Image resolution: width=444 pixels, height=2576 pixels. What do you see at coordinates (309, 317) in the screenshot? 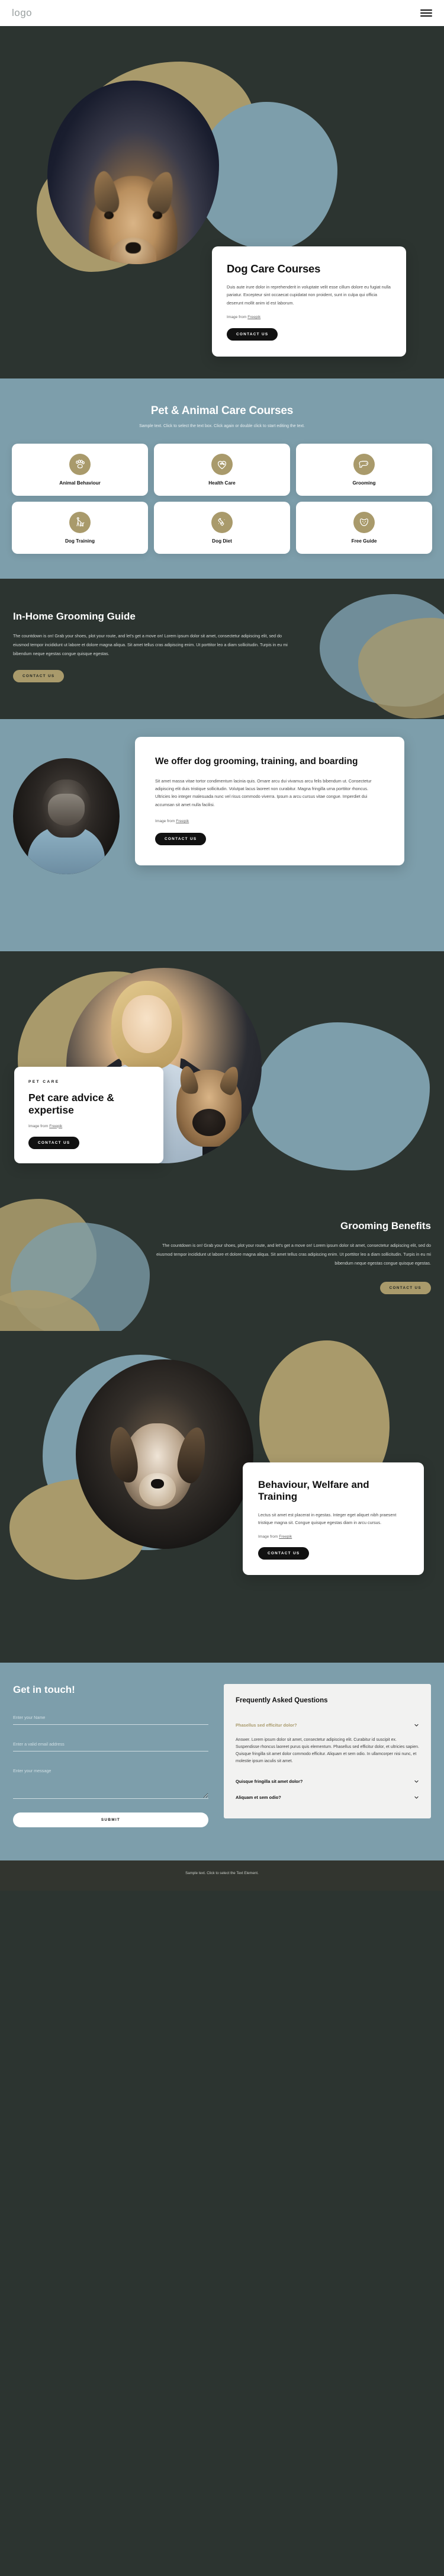
I see `hero-image-credit: Image from Freepik` at bounding box center [309, 317].